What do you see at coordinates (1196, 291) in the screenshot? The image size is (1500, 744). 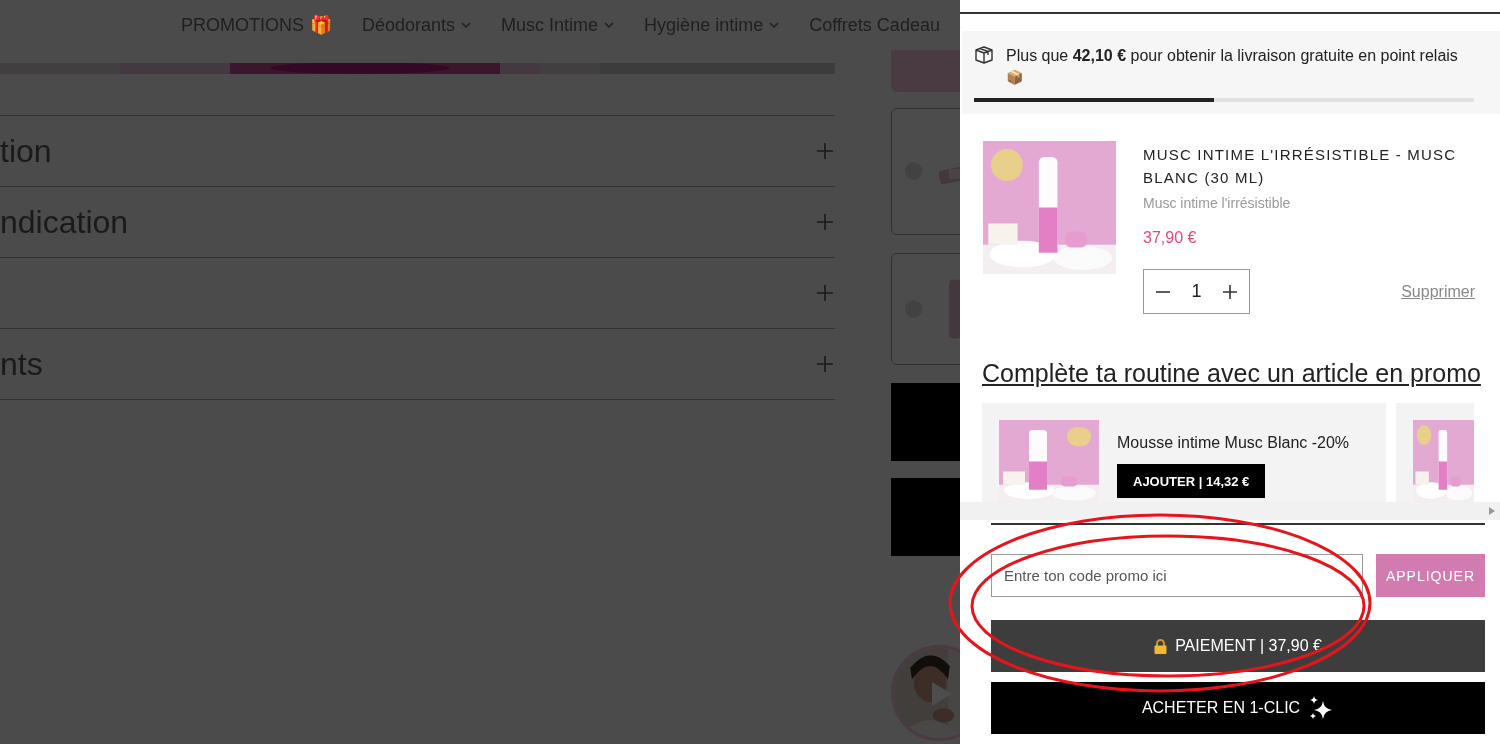 I see `quantity-value: 1` at bounding box center [1196, 291].